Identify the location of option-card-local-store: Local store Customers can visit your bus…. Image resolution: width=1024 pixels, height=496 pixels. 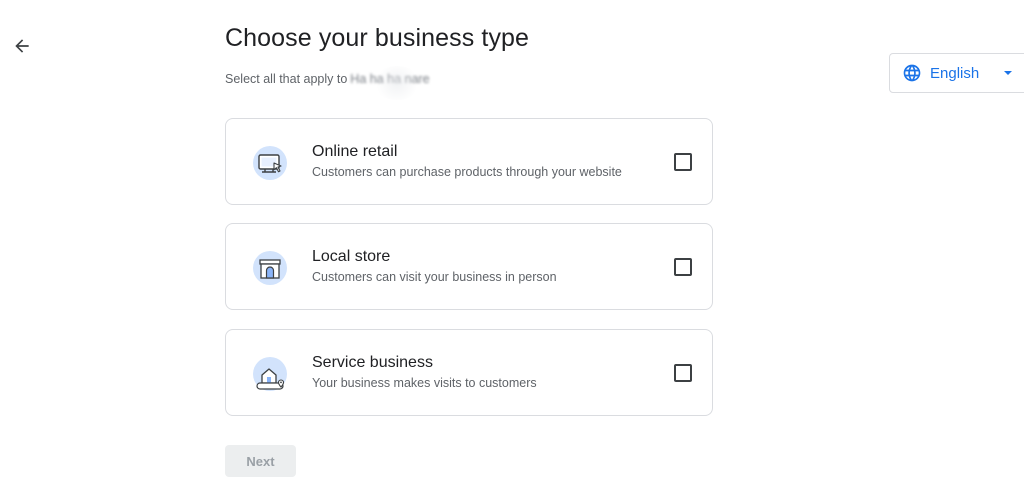
(469, 266).